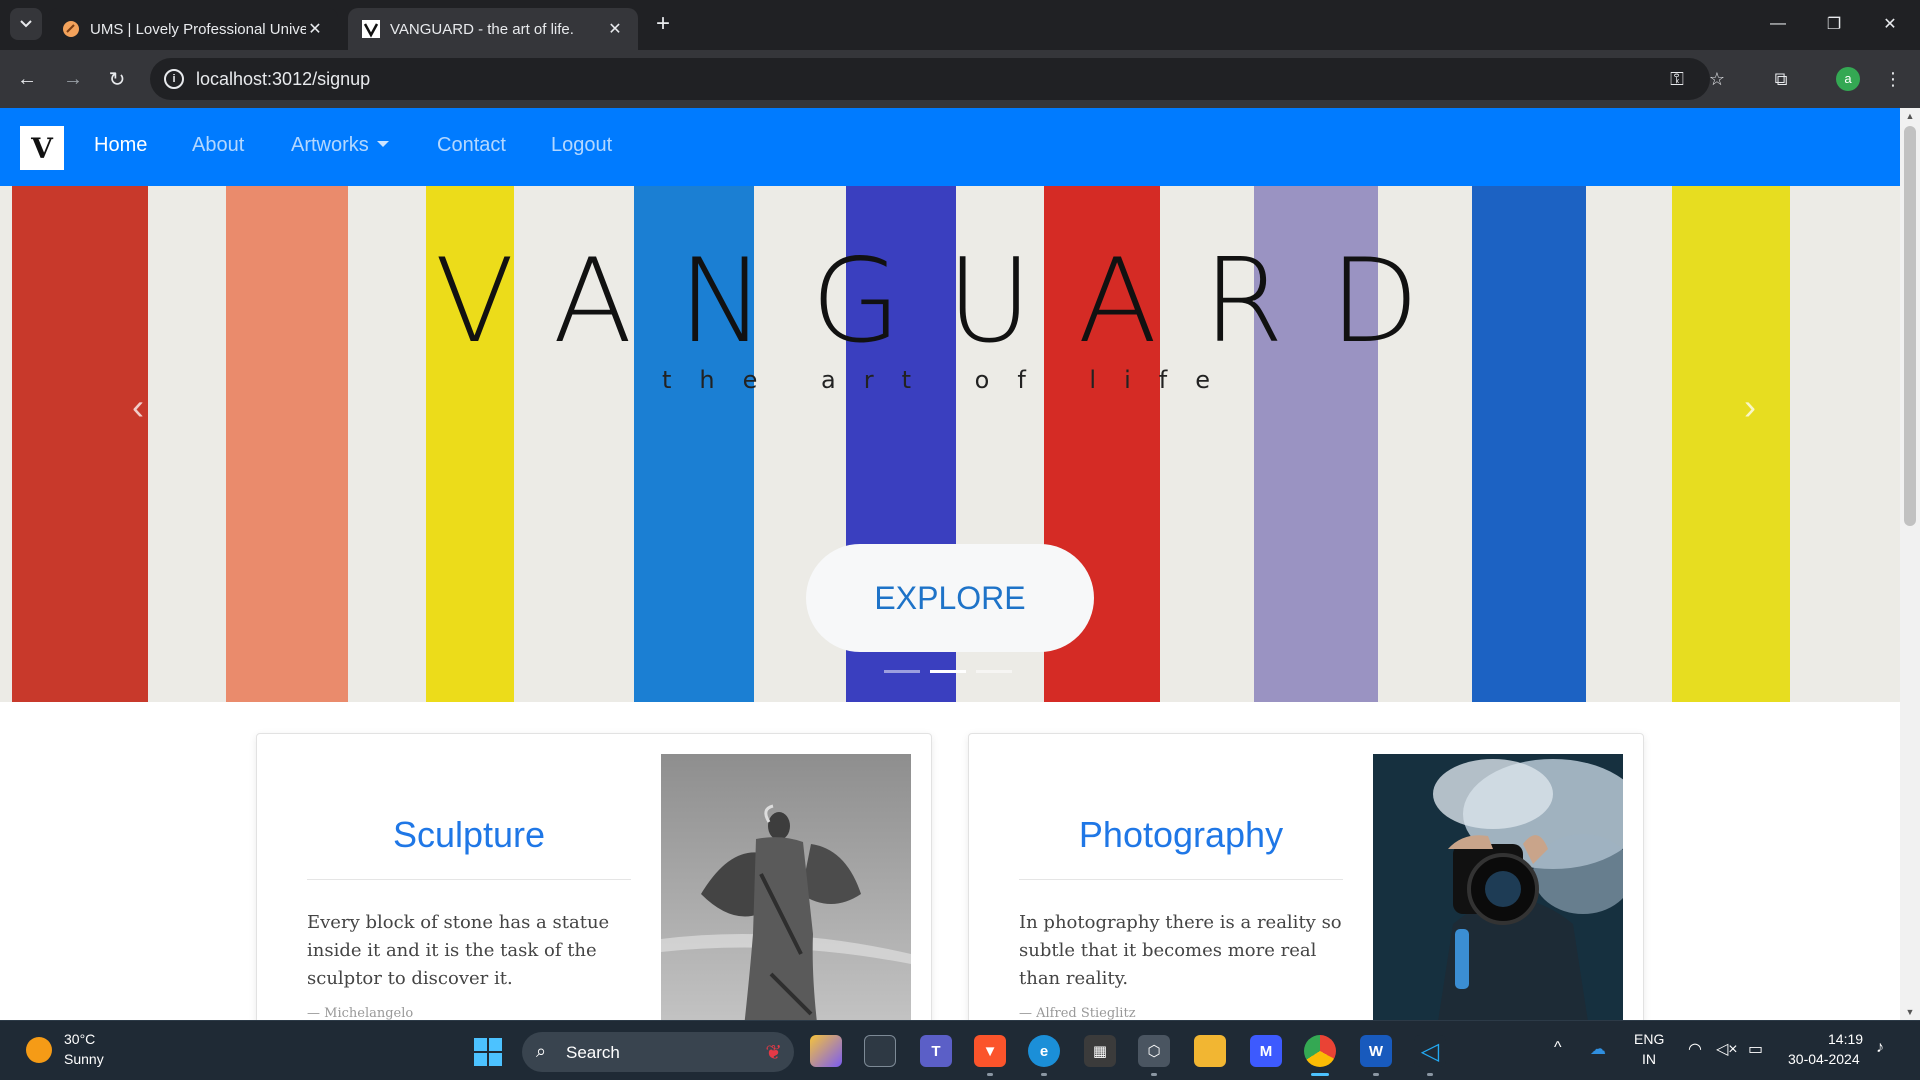  Describe the element at coordinates (950, 301) in the screenshot. I see `hero-title: VANGUARD` at that location.